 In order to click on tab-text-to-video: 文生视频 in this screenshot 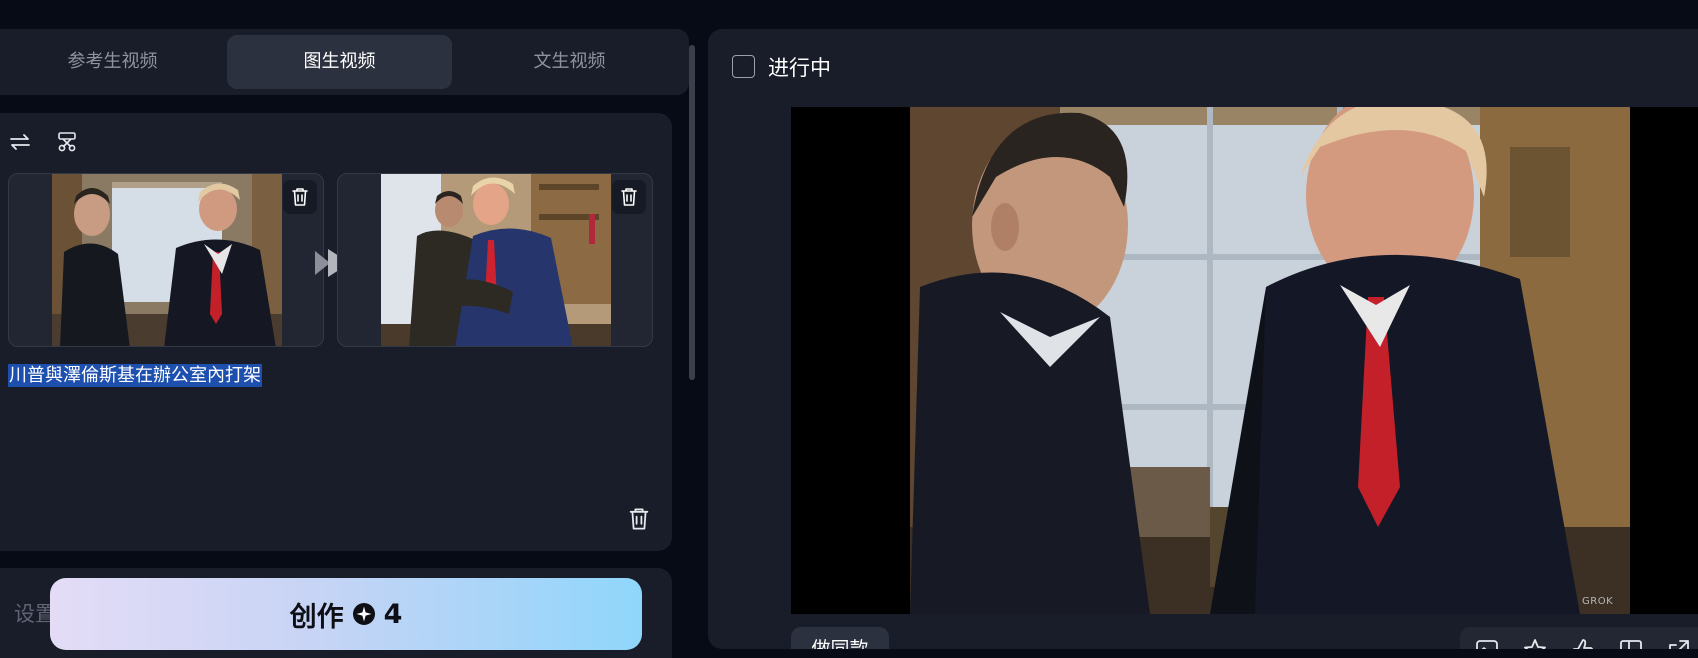, I will do `click(569, 62)`.